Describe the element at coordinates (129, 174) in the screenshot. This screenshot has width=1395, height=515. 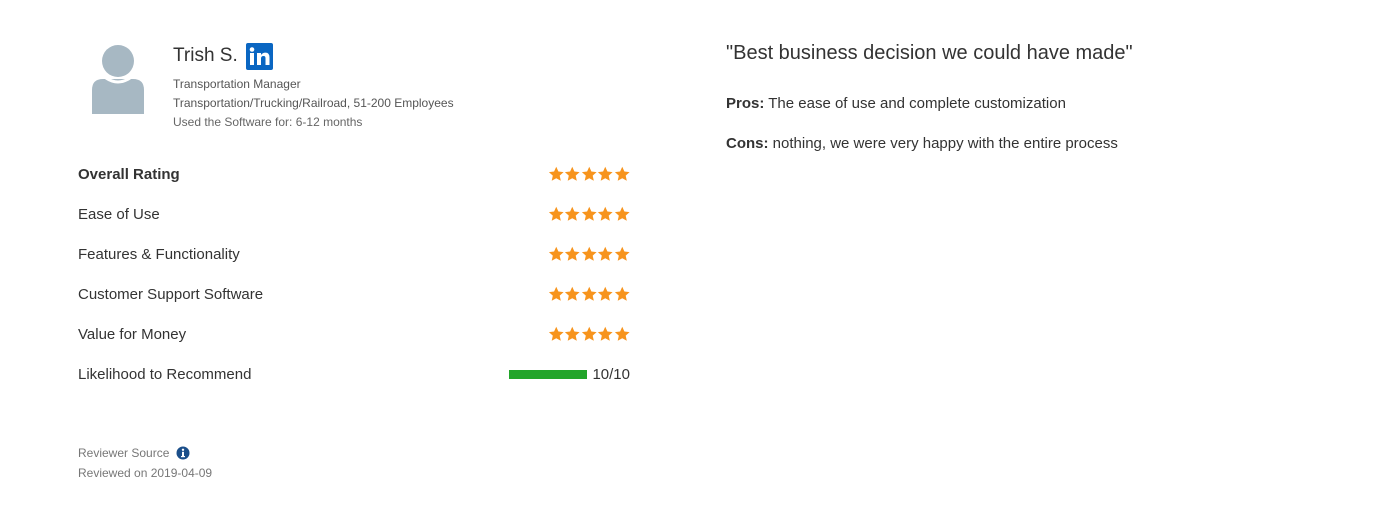
I see `rating-label: Overall Rating` at that location.